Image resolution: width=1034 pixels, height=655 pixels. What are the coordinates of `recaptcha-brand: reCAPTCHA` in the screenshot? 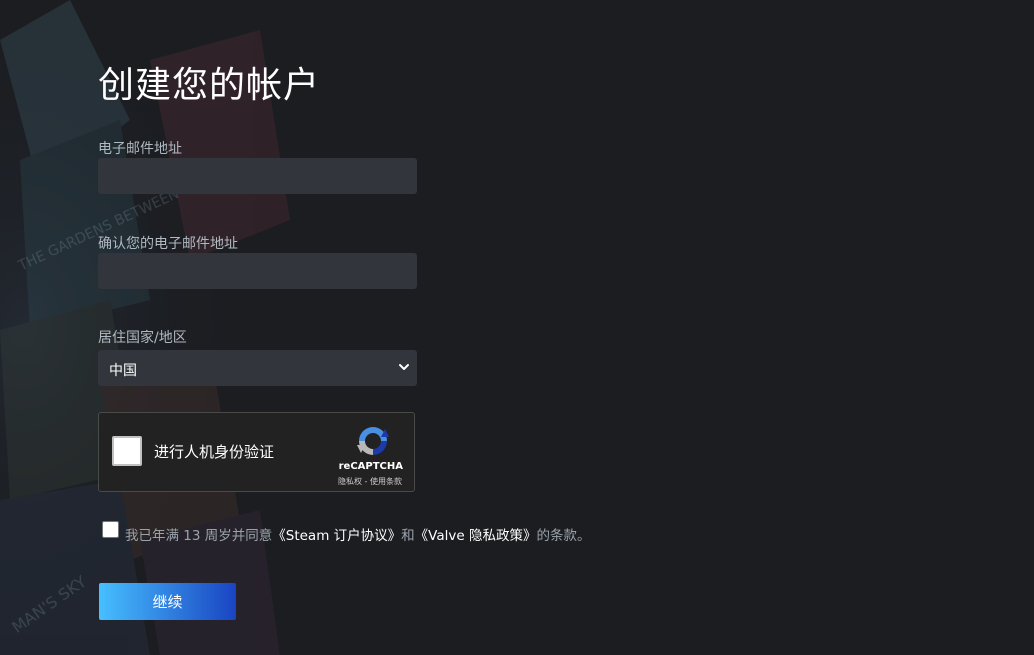 It's located at (370, 466).